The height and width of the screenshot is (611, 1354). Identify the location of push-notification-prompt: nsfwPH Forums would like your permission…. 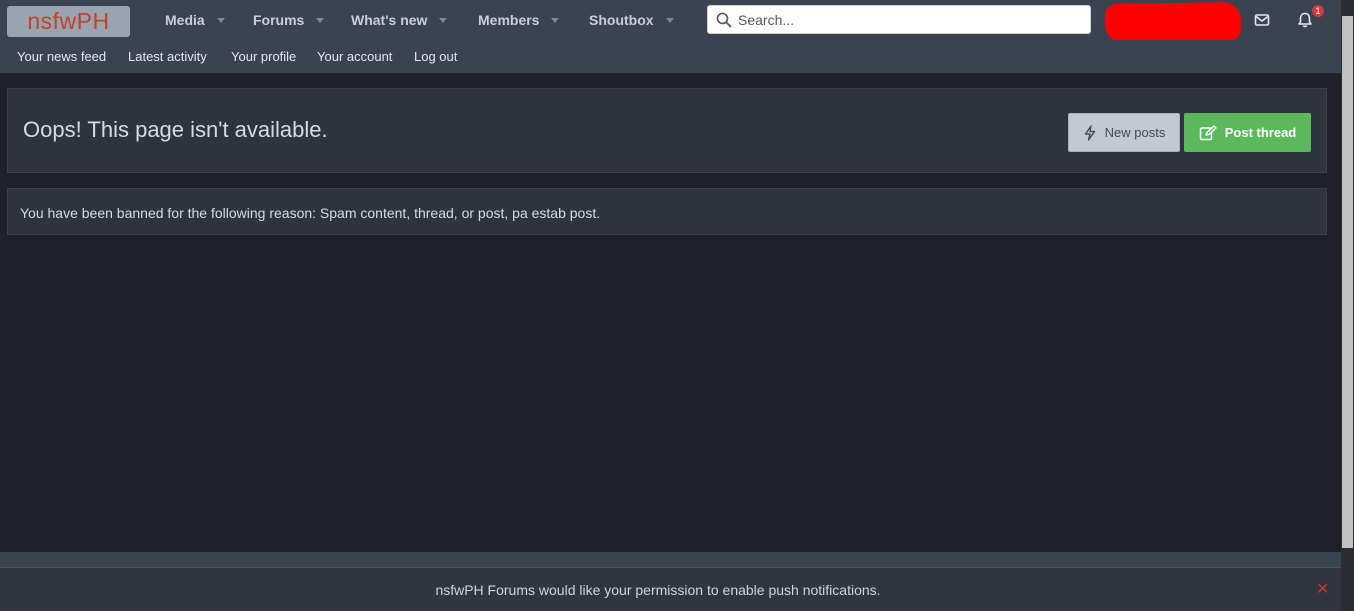
(670, 589).